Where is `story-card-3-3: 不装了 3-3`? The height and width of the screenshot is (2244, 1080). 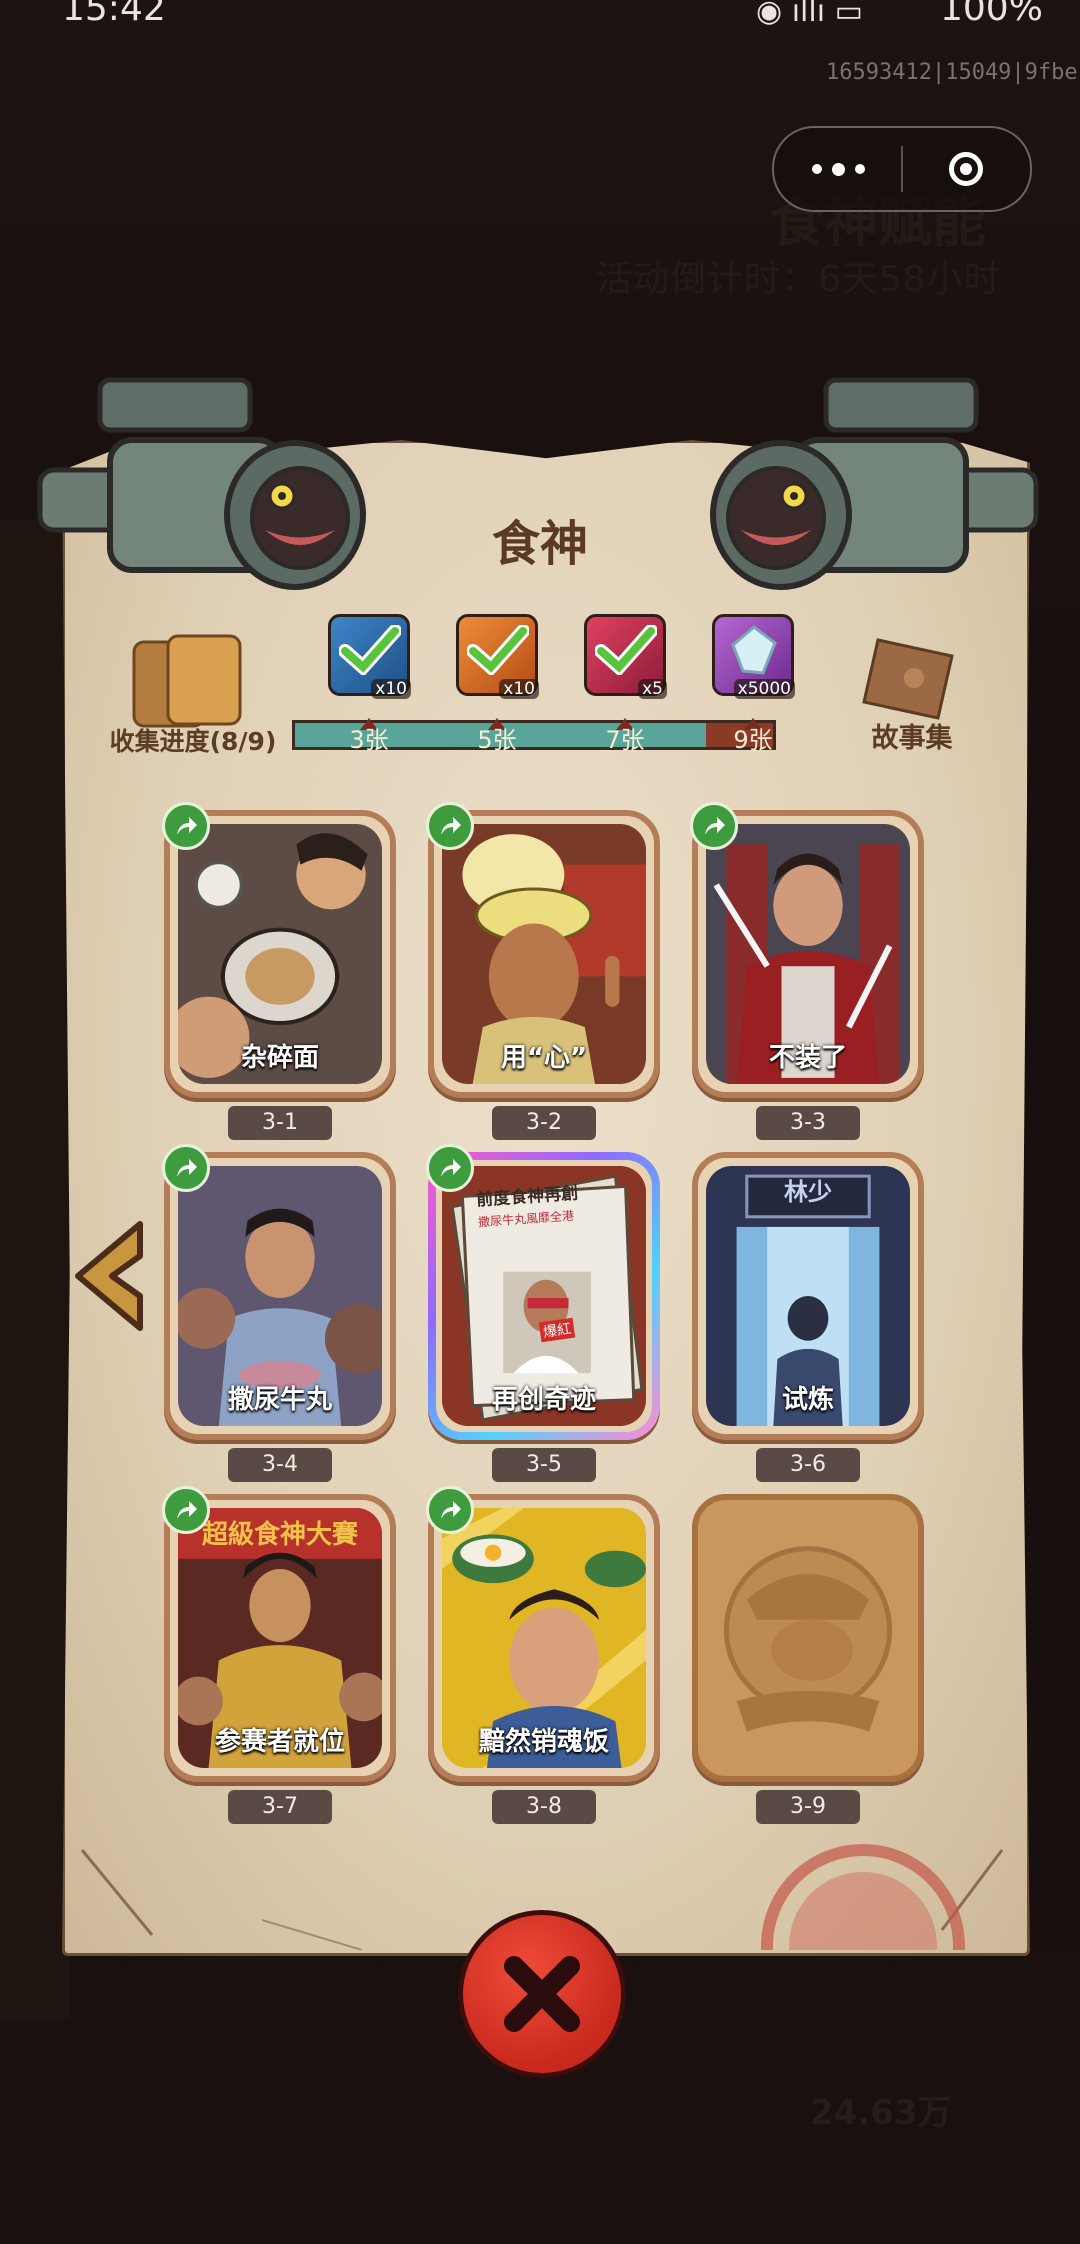
story-card-3-3: 不装了 3-3 is located at coordinates (807, 971).